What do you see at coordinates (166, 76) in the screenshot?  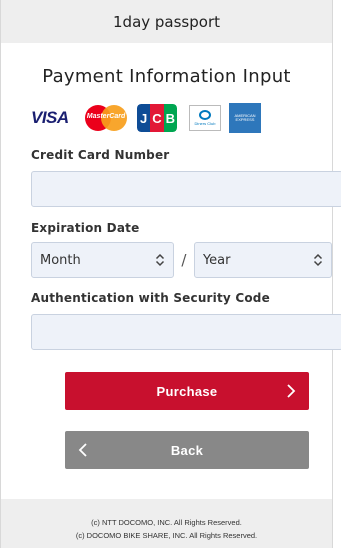 I see `page-title: Payment Information Input` at bounding box center [166, 76].